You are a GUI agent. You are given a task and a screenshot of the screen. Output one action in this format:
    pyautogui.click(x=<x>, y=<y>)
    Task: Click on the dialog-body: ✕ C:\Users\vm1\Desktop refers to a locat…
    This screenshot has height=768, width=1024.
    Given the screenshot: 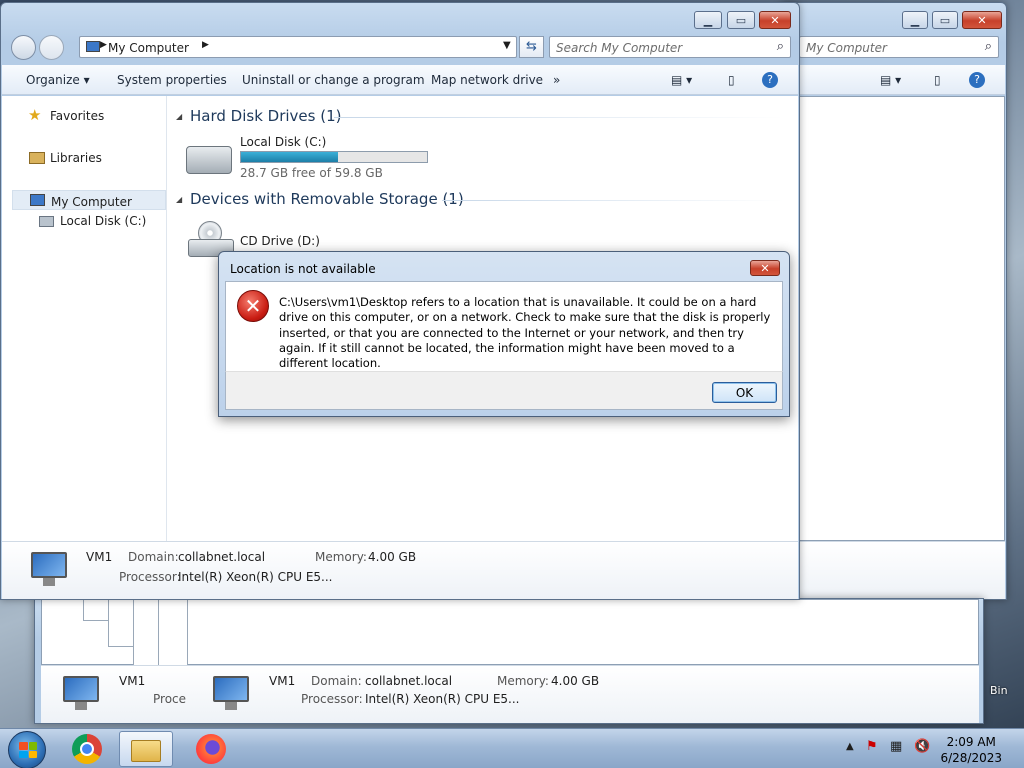 What is the action you would take?
    pyautogui.click(x=504, y=326)
    